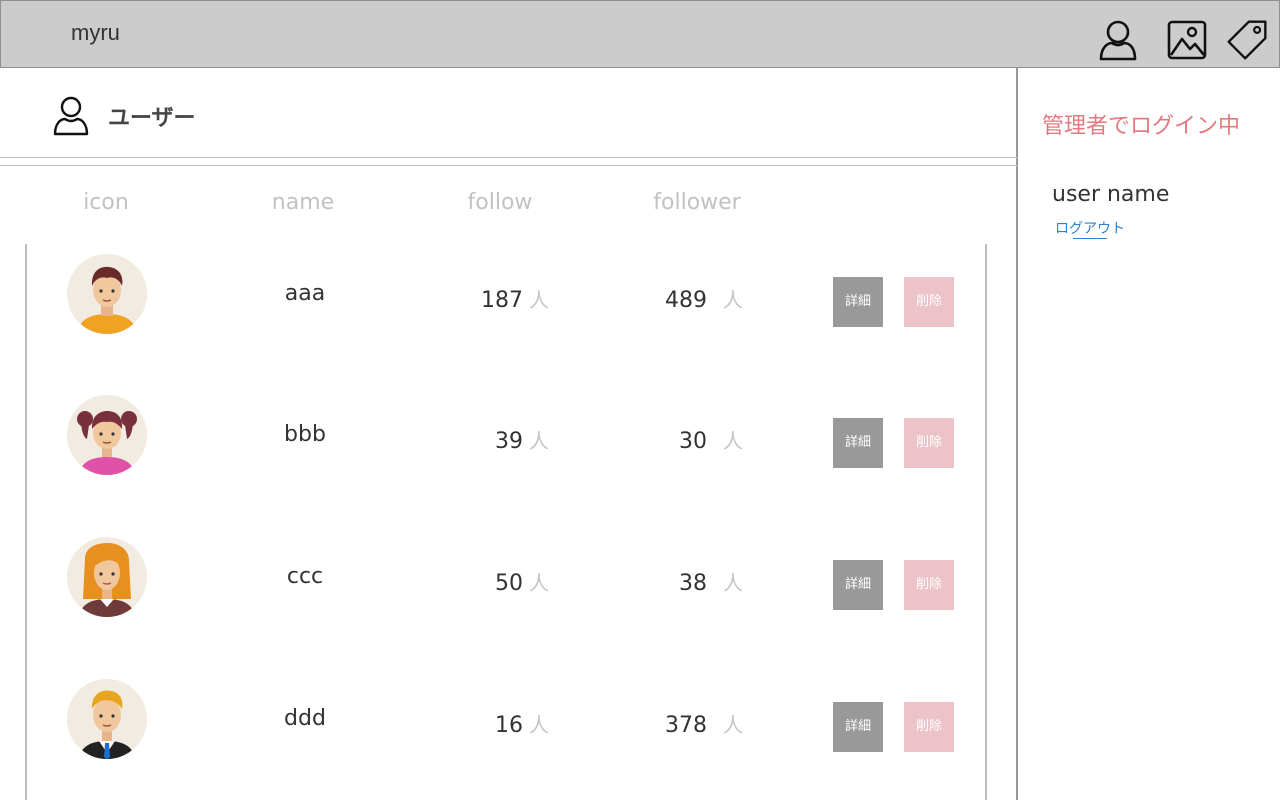 The image size is (1280, 800). What do you see at coordinates (686, 300) in the screenshot?
I see `follower-value: 489` at bounding box center [686, 300].